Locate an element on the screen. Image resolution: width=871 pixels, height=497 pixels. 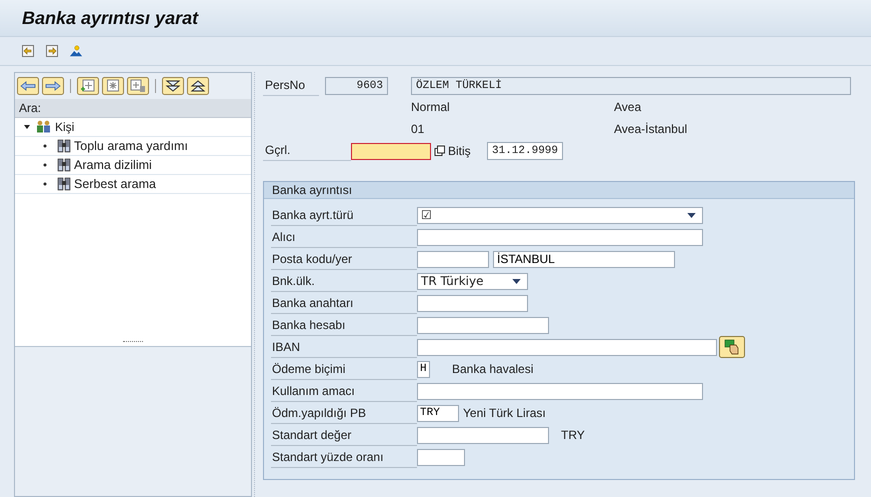
field-label: Banka ayrt.türü is located at coordinates (344, 215).